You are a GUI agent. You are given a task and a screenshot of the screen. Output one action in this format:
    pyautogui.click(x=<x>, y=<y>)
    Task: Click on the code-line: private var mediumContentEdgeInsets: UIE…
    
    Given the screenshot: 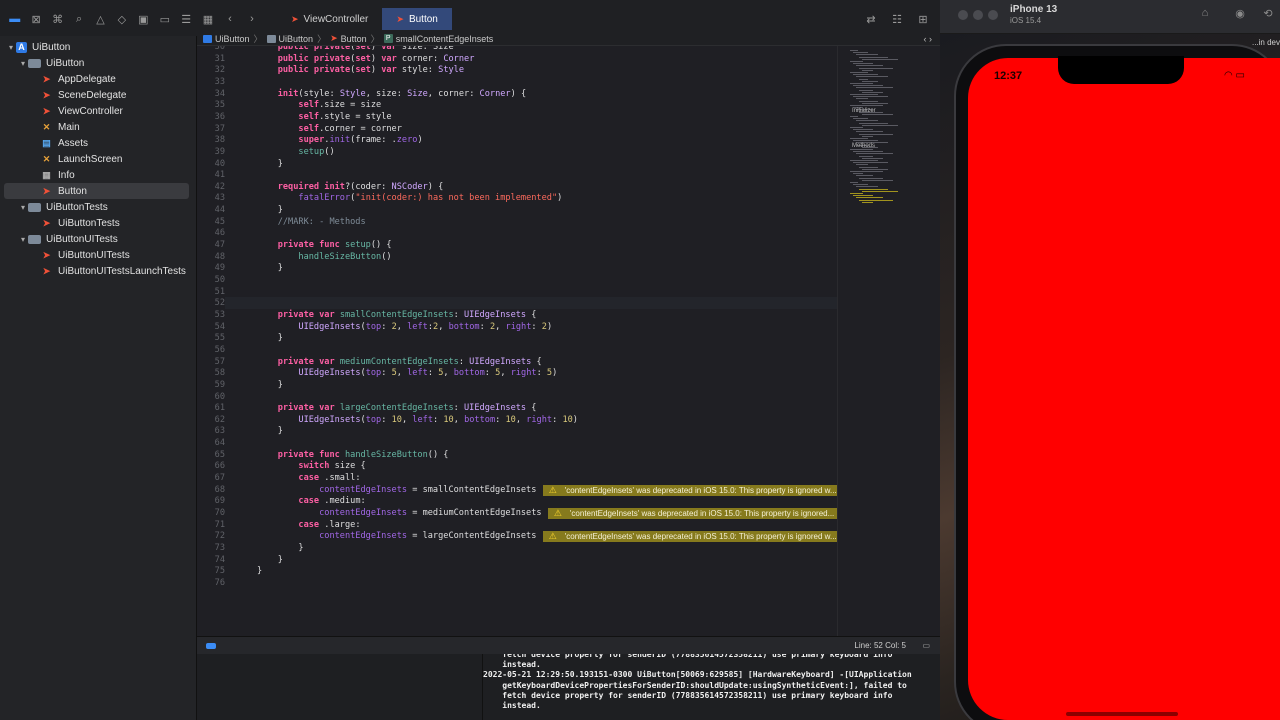 What is the action you would take?
    pyautogui.click(x=399, y=362)
    